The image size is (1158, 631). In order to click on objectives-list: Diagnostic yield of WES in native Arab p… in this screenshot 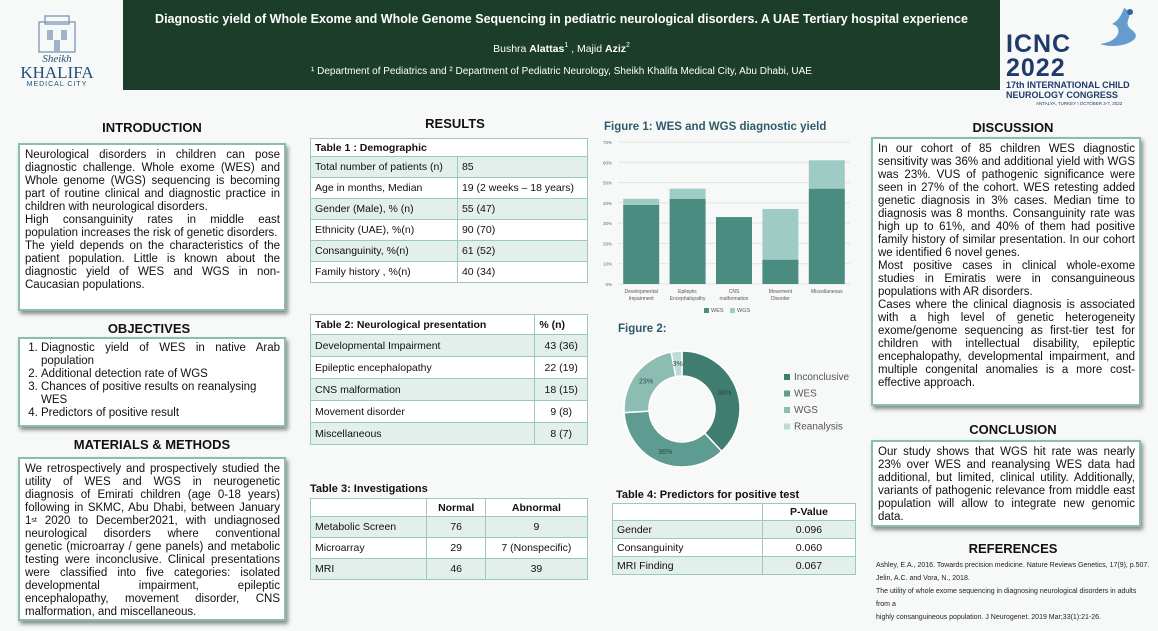, I will do `click(152, 381)`.